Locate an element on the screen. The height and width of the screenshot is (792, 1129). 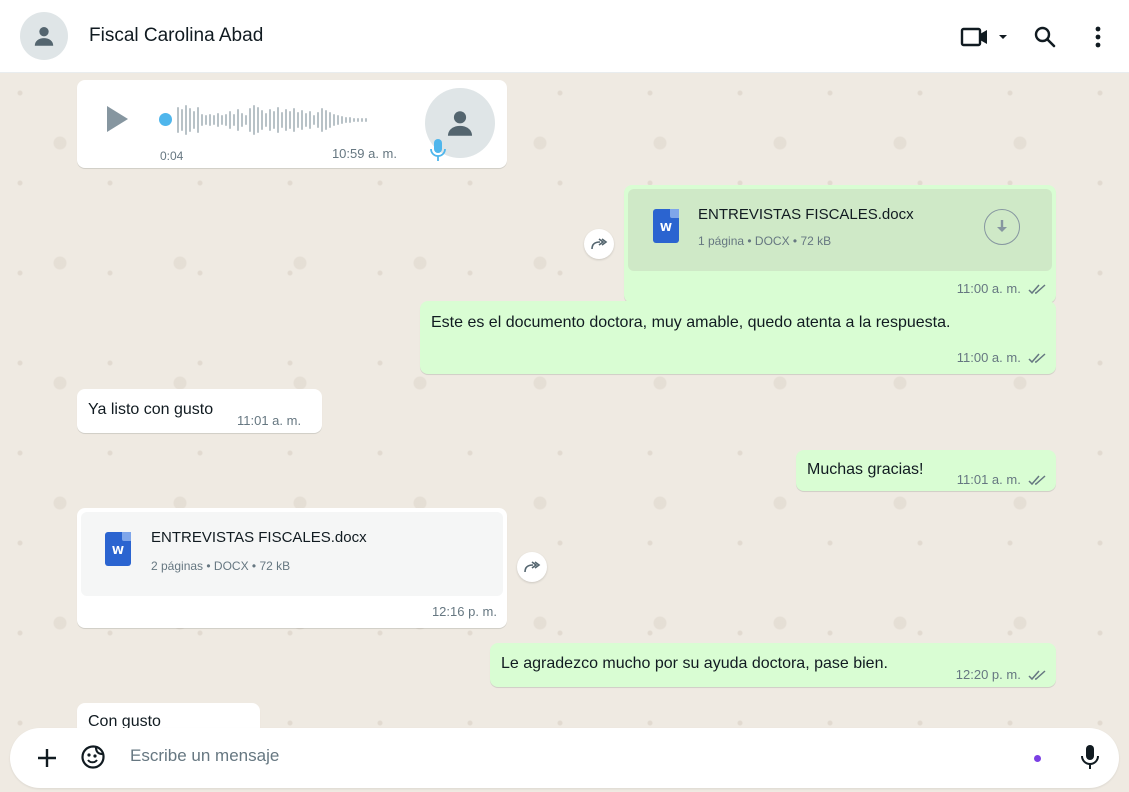
attach-button is located at coordinates (47, 758).